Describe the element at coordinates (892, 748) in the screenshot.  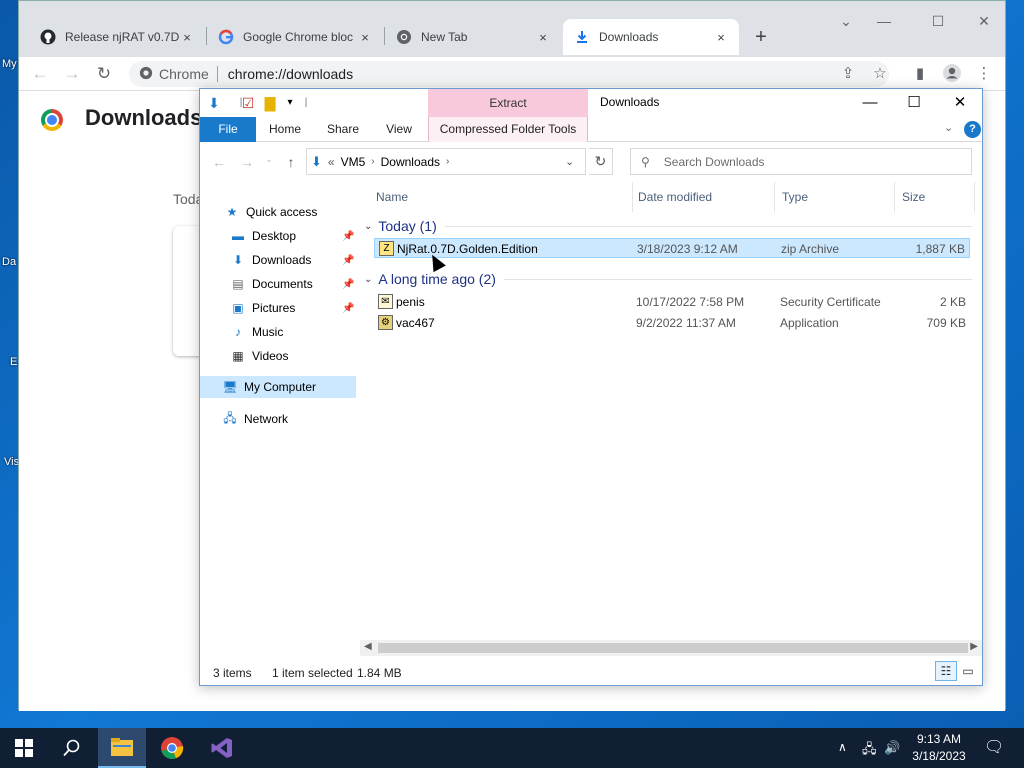
I see `volume-icon: 🔊` at that location.